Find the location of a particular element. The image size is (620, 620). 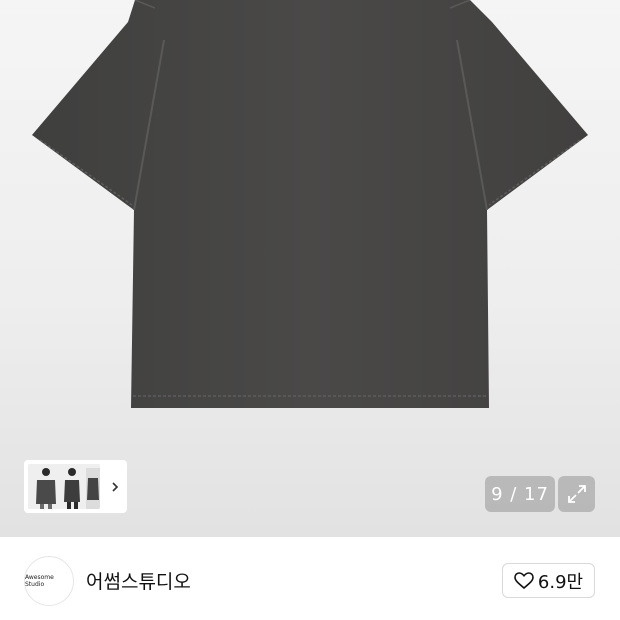

thumbnail-strip is located at coordinates (75, 486).